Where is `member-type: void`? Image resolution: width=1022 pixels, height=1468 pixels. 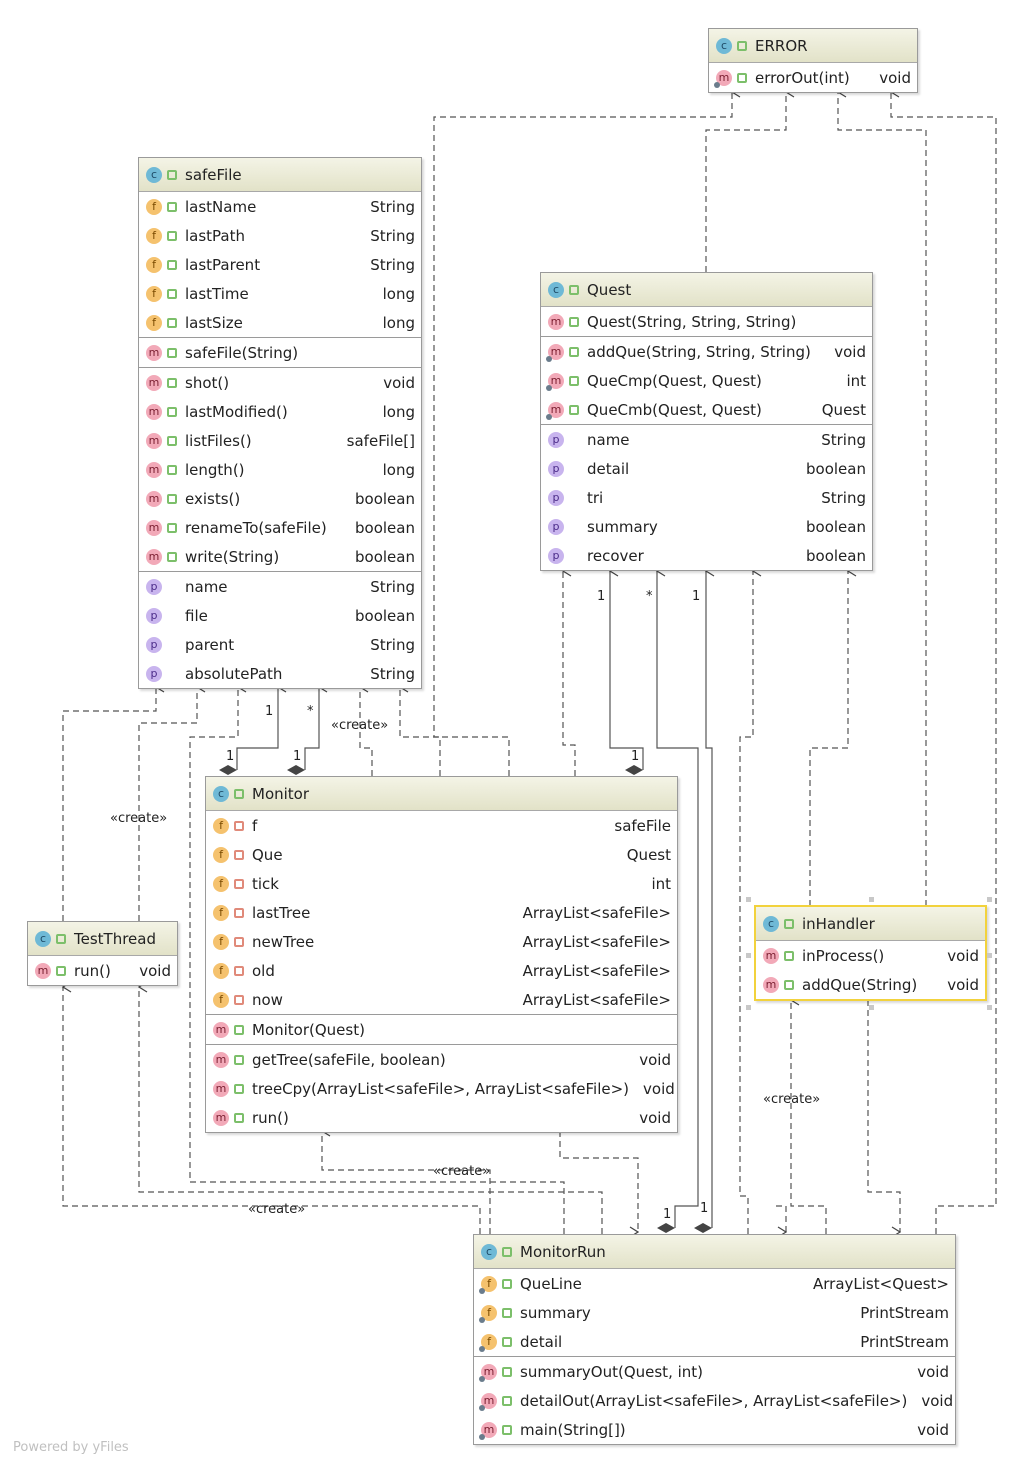 member-type: void is located at coordinates (937, 1400).